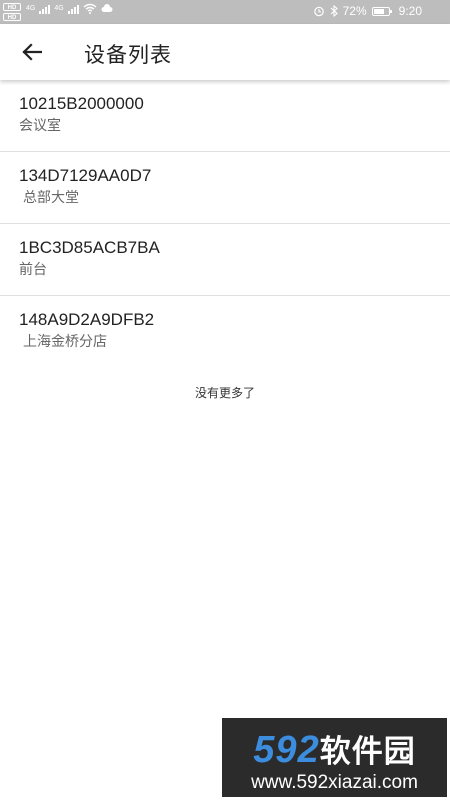  What do you see at coordinates (225, 52) in the screenshot?
I see `app-bar: 设备列表` at bounding box center [225, 52].